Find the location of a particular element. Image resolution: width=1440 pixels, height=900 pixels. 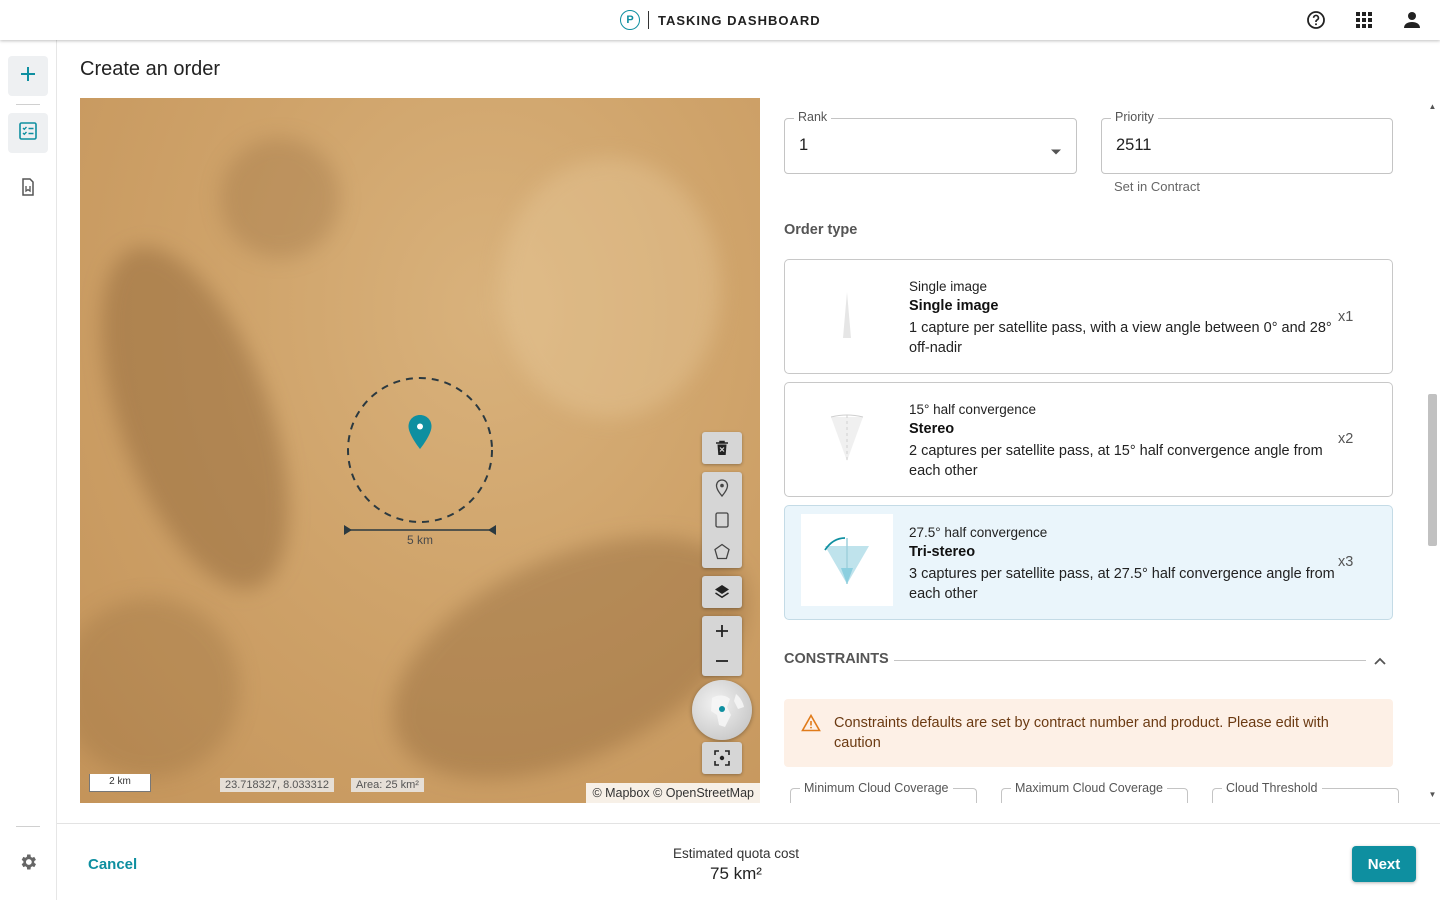

orders-list-icon is located at coordinates (28, 133).